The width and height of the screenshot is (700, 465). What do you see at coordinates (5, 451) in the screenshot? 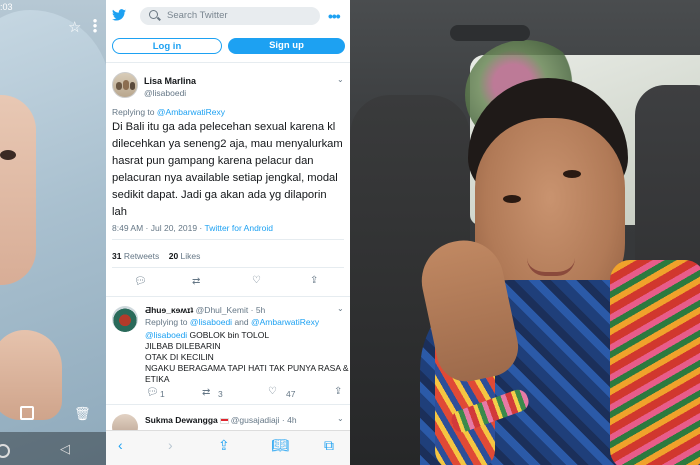
I see `home-circle-icon` at bounding box center [5, 451].